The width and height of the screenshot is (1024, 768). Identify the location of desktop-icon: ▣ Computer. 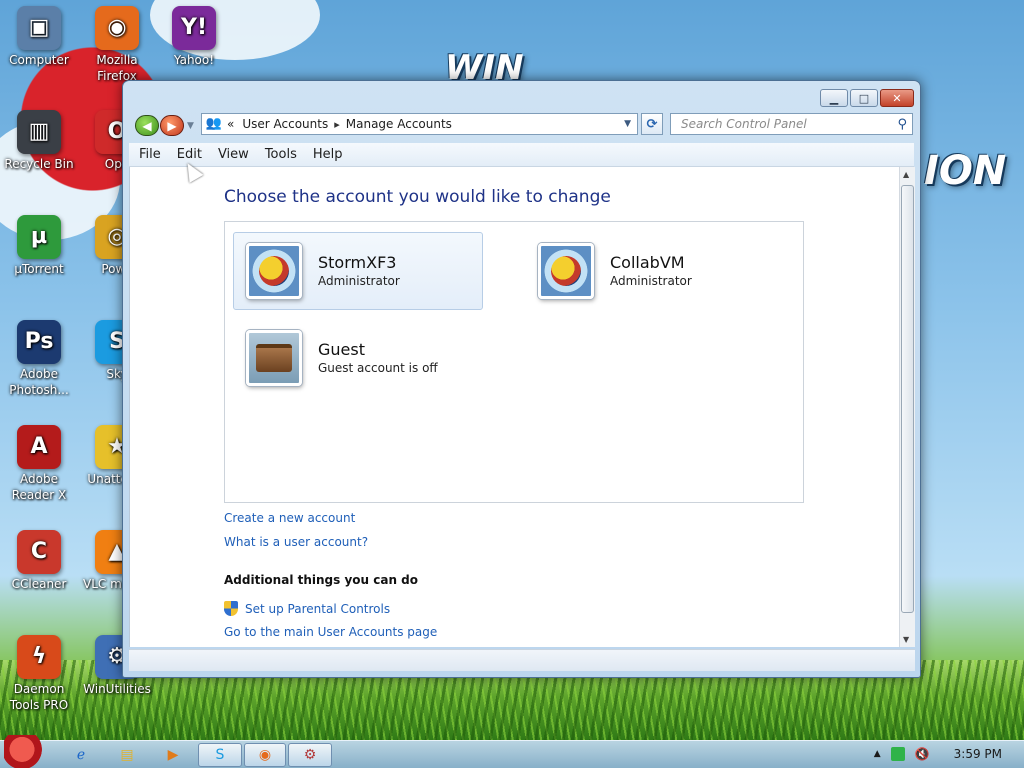
(39, 37).